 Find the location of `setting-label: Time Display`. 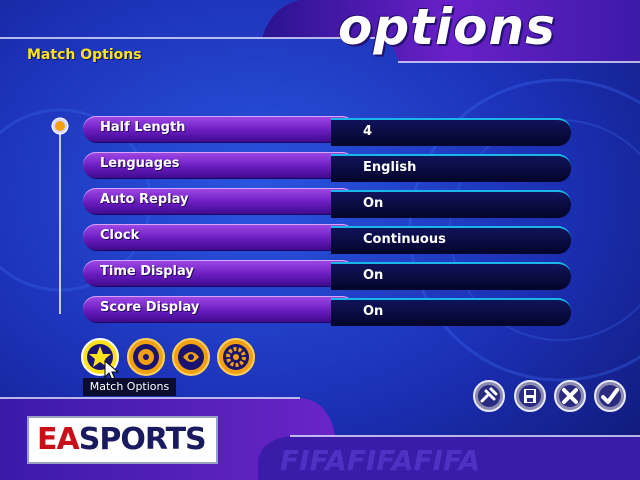

setting-label: Time Display is located at coordinates (147, 271).